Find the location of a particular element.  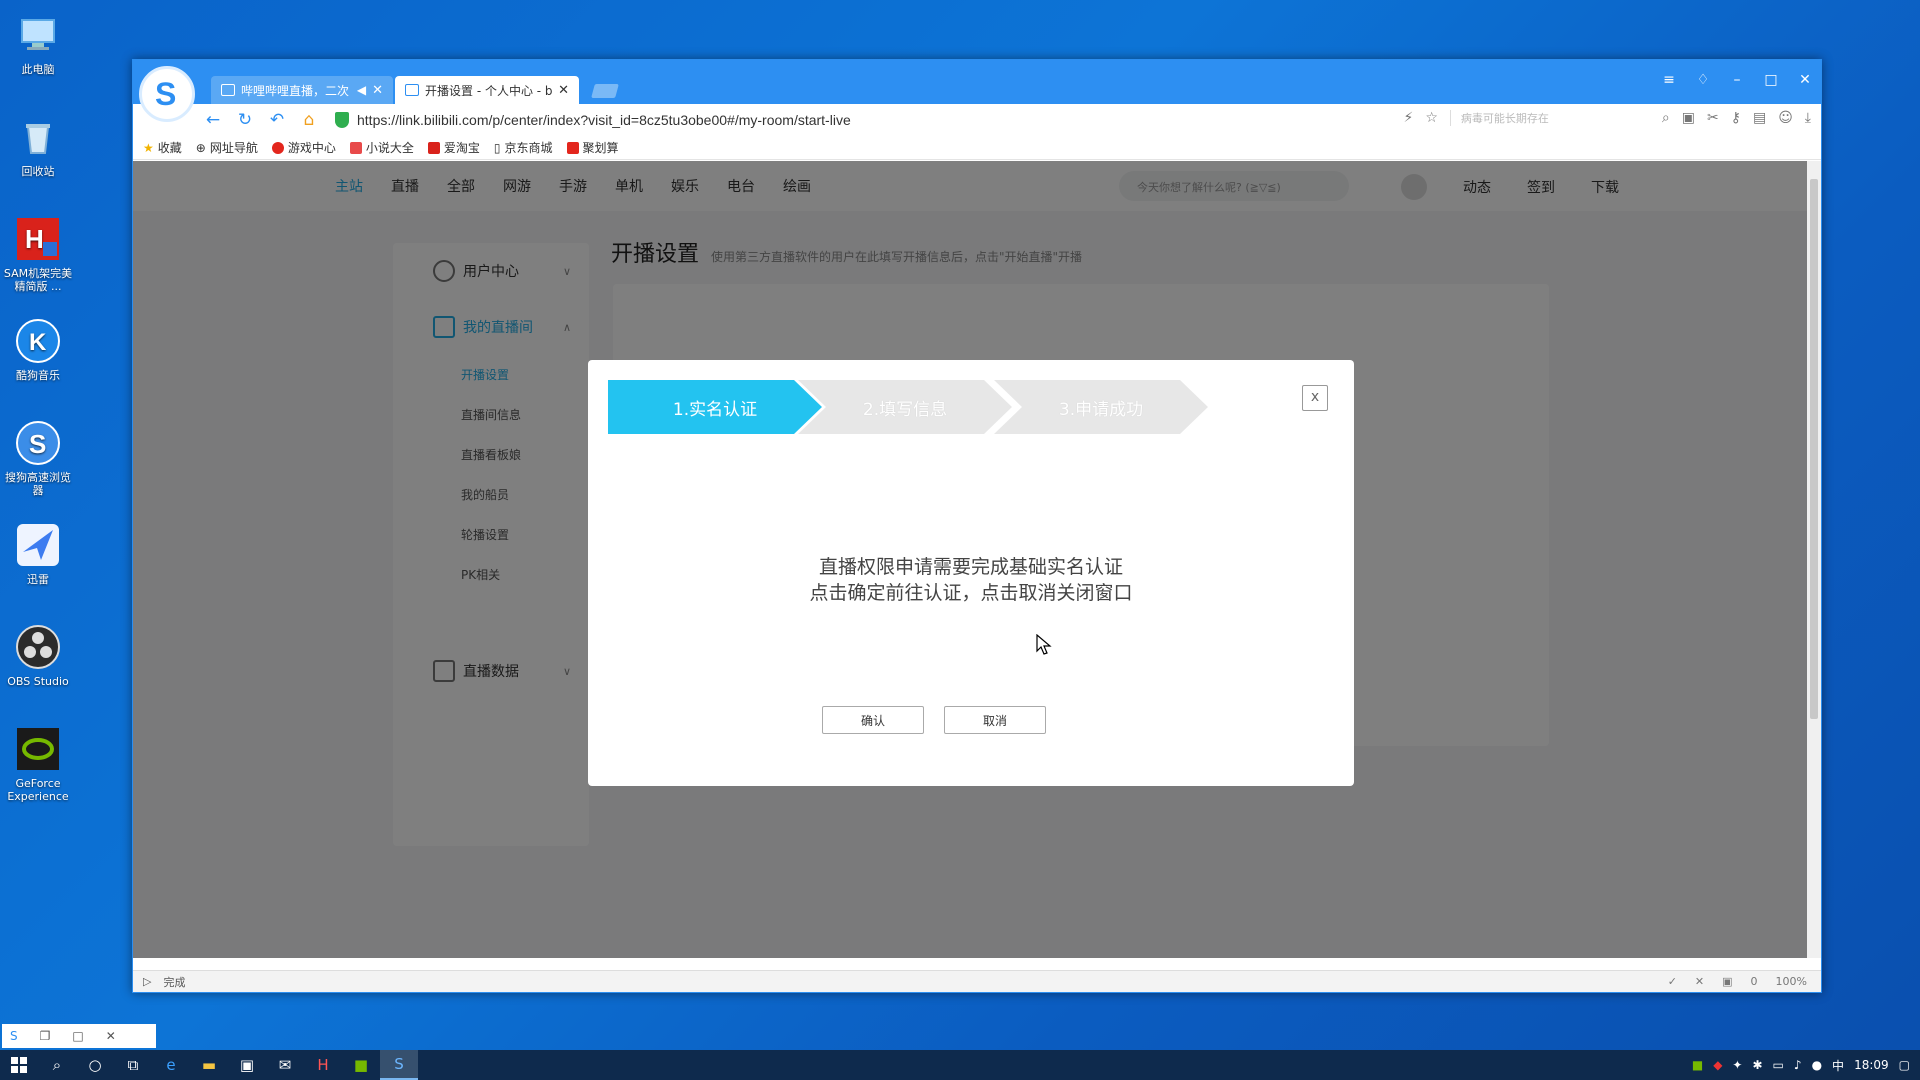

geforce-icon is located at coordinates (38, 749).